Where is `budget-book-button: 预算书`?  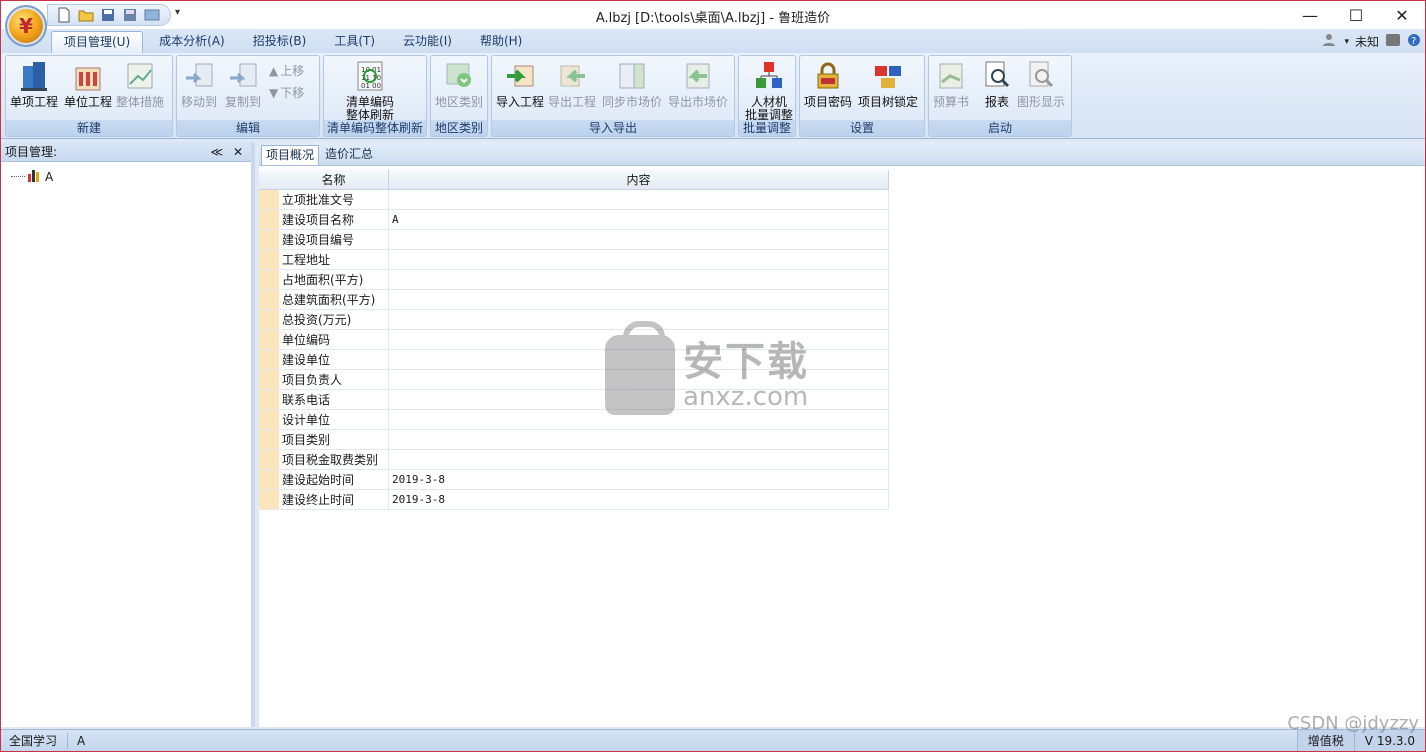 budget-book-button: 预算书 is located at coordinates (951, 84).